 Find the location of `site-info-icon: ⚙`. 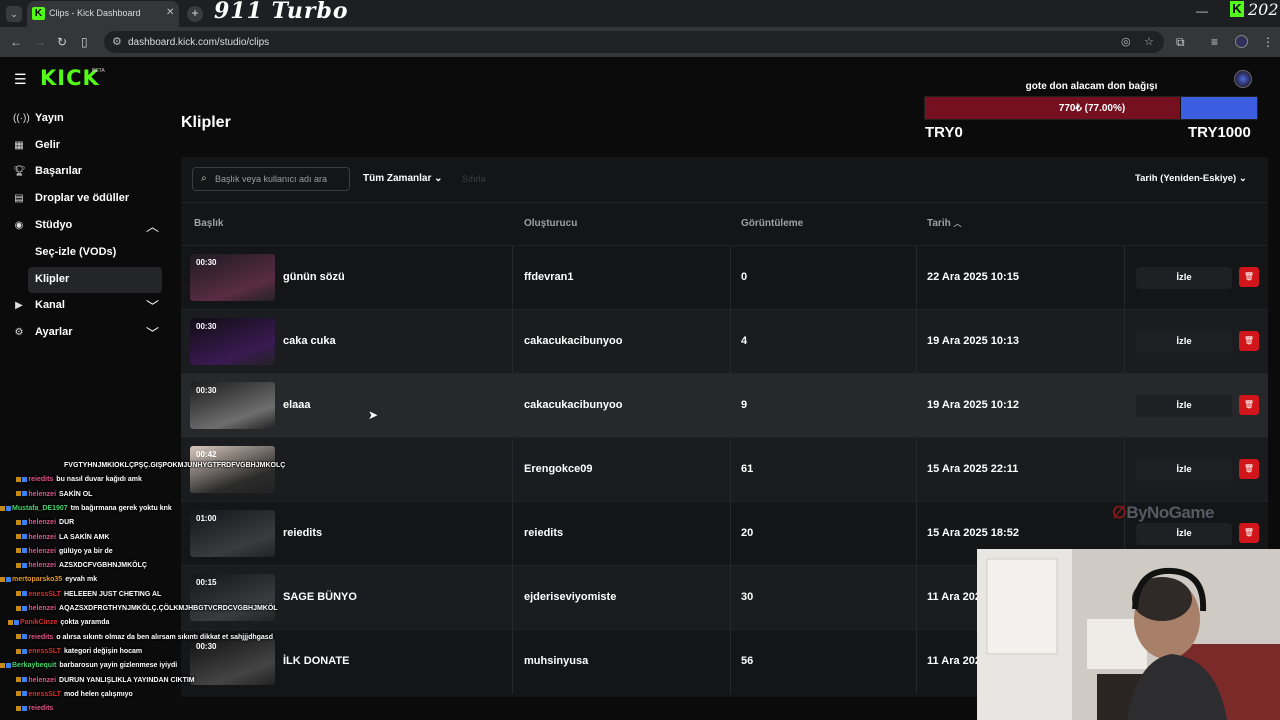

site-info-icon: ⚙ is located at coordinates (117, 41).